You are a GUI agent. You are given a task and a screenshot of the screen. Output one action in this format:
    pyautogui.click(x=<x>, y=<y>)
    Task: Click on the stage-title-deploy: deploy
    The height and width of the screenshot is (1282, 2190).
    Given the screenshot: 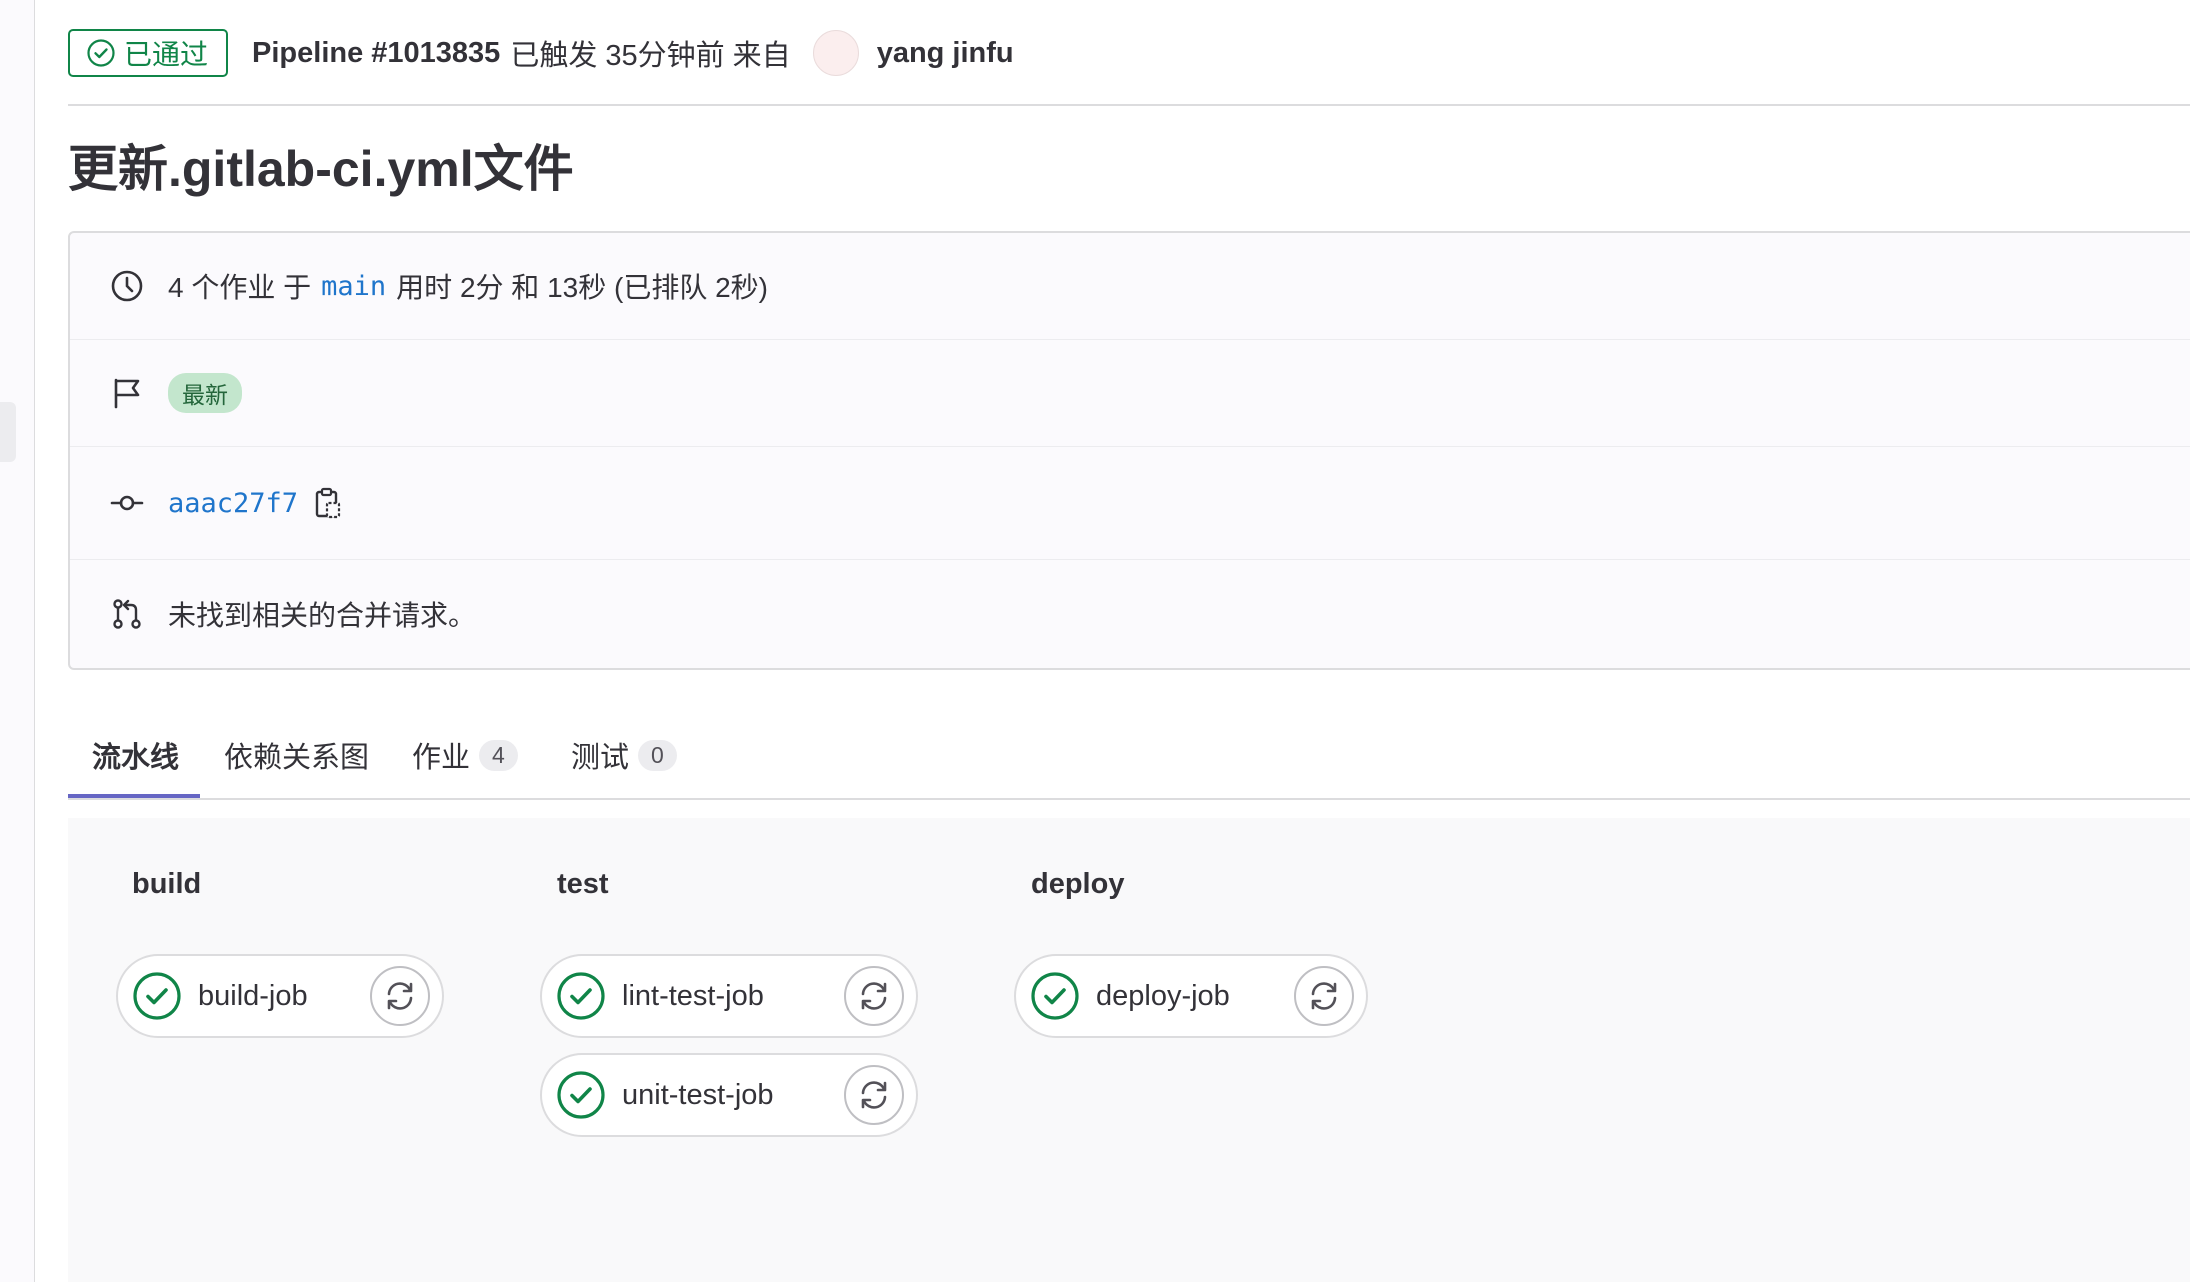 What is the action you would take?
    pyautogui.click(x=1078, y=884)
    